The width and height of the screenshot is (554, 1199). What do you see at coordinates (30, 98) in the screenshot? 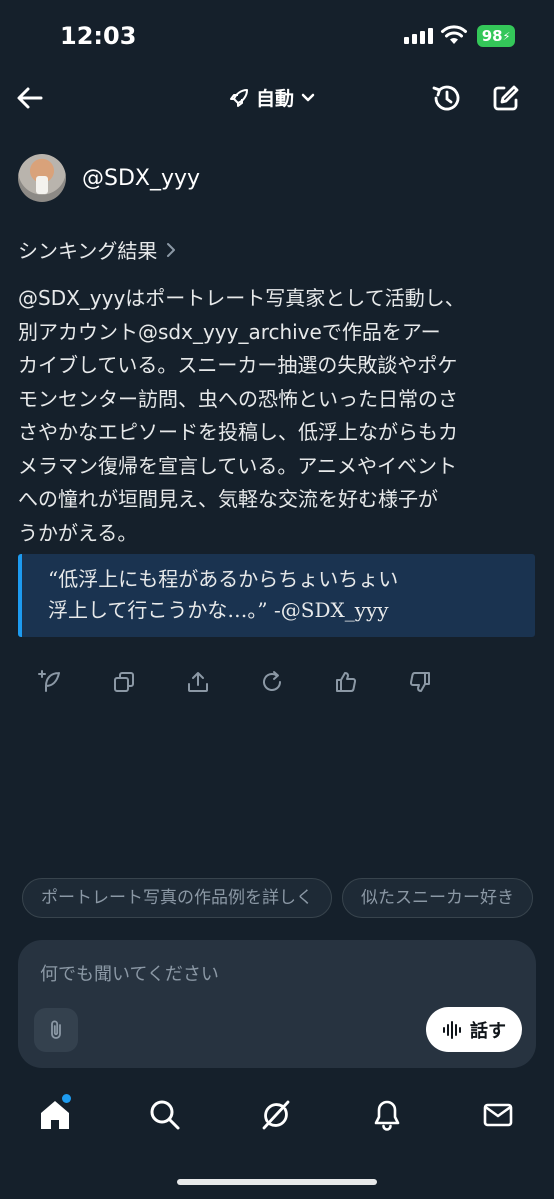
I see `back-arrow-icon` at bounding box center [30, 98].